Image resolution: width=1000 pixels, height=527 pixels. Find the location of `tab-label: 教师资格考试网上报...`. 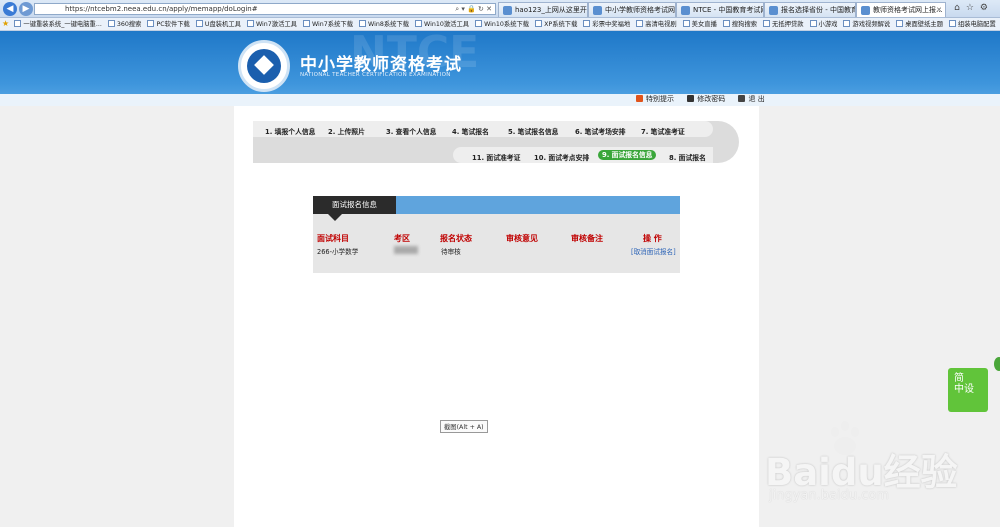

tab-label: 教师资格考试网上报... is located at coordinates (908, 10).